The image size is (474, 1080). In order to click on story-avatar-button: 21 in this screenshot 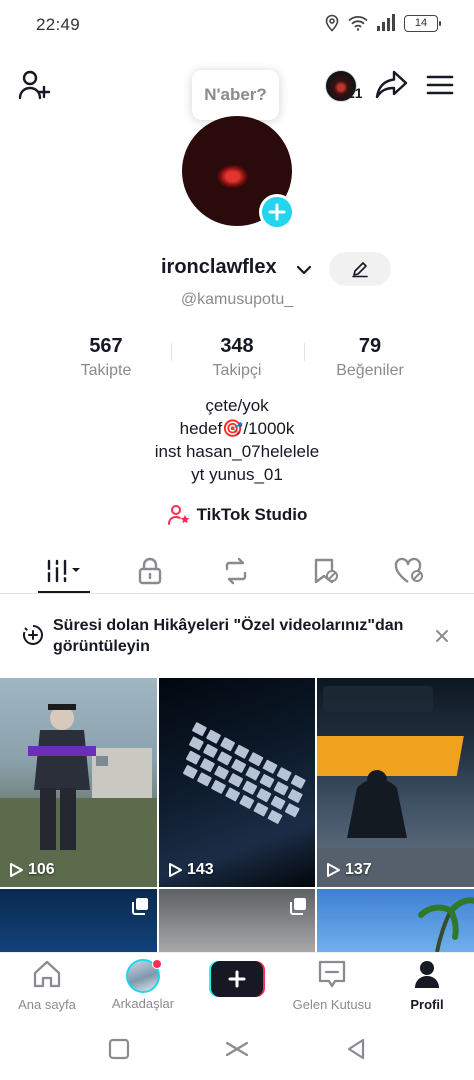, I will do `click(347, 88)`.